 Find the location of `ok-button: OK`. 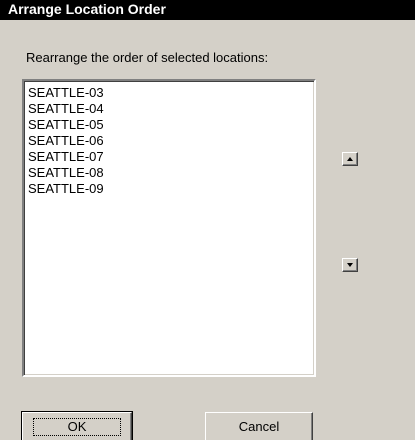

ok-button: OK is located at coordinates (77, 425).